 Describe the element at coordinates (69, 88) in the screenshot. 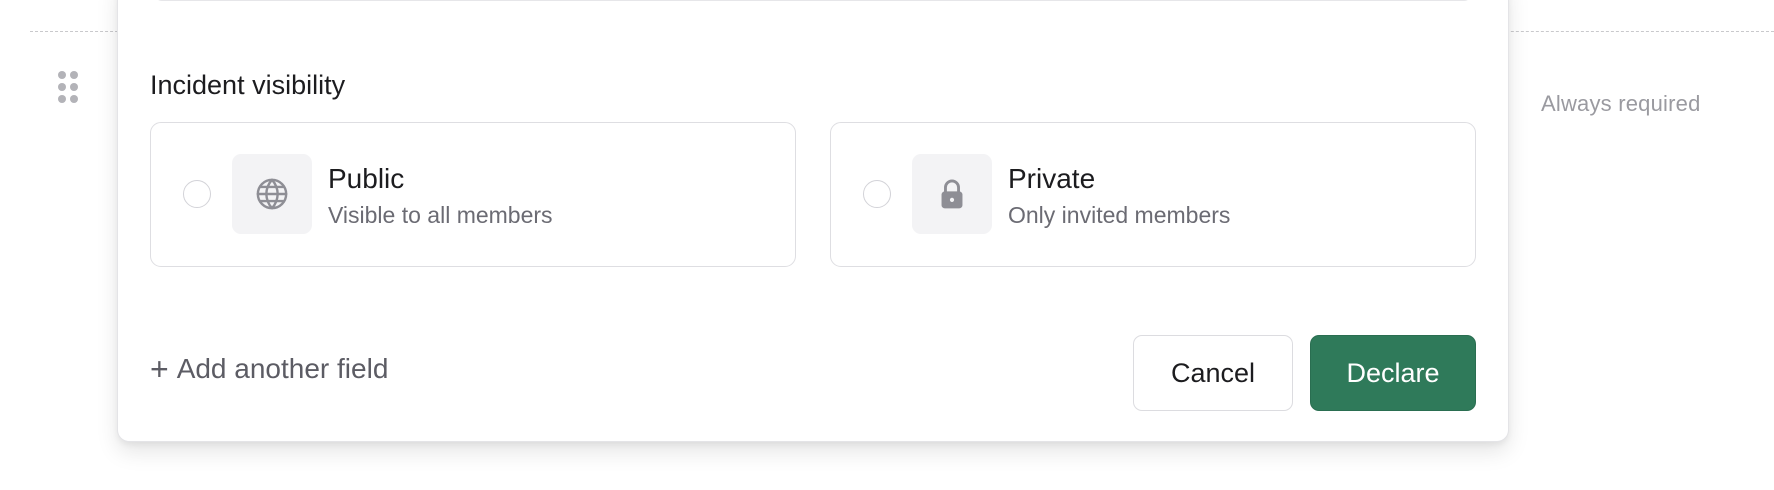

I see `drag-handle-icon` at that location.